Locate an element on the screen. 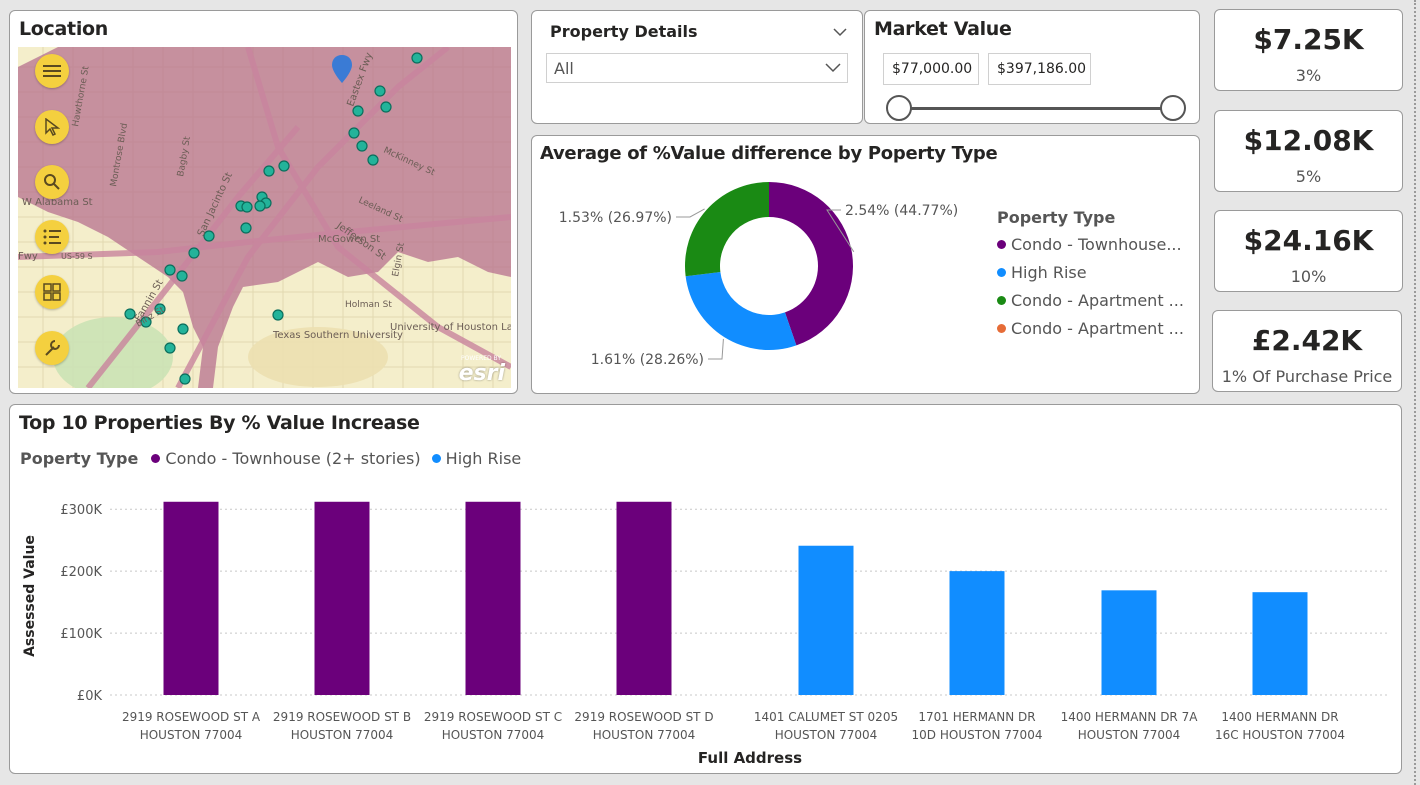 The image size is (1420, 785). x-tick-label: 2919 ROSEWOOD ST C is located at coordinates (493, 717).